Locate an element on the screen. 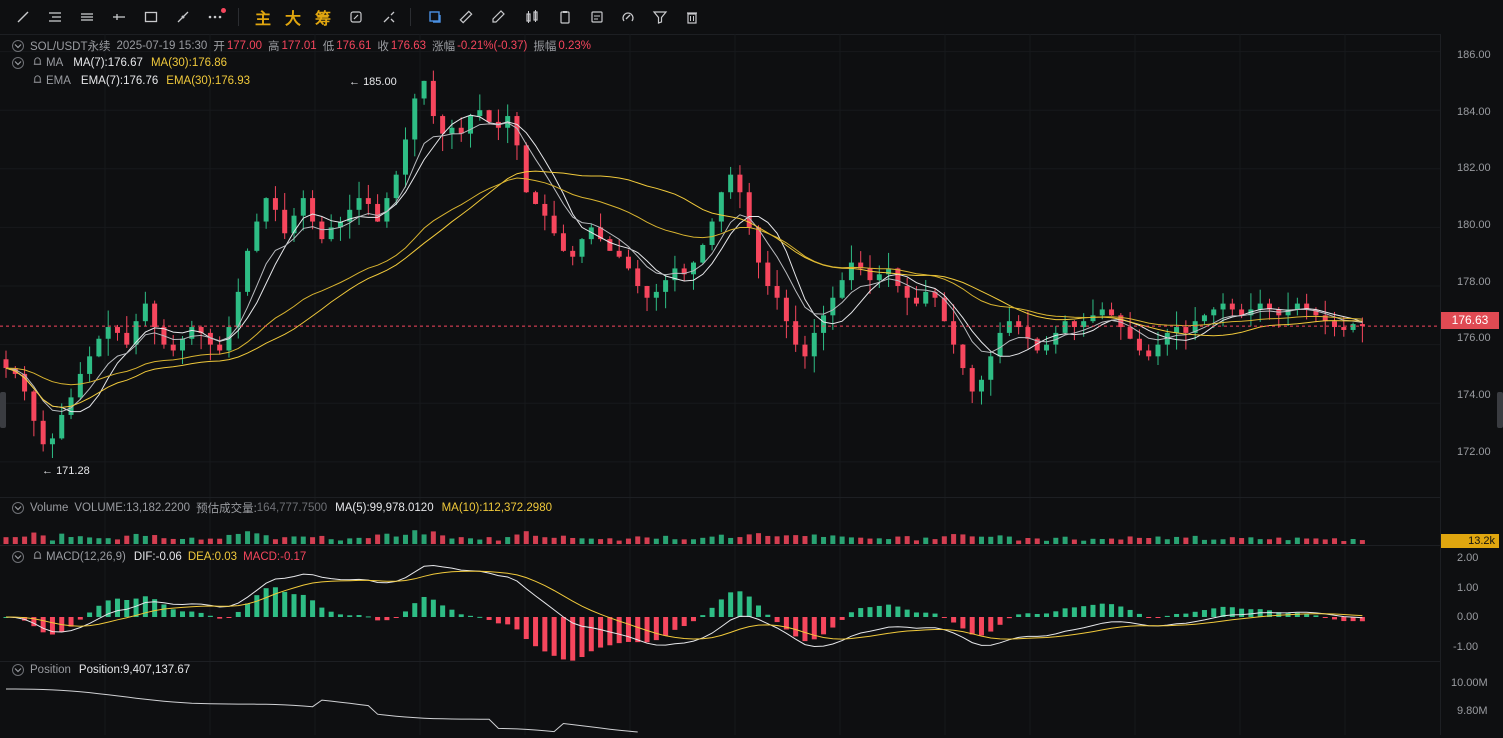 This screenshot has width=1503, height=738. pencil-edit-icon is located at coordinates (498, 17).